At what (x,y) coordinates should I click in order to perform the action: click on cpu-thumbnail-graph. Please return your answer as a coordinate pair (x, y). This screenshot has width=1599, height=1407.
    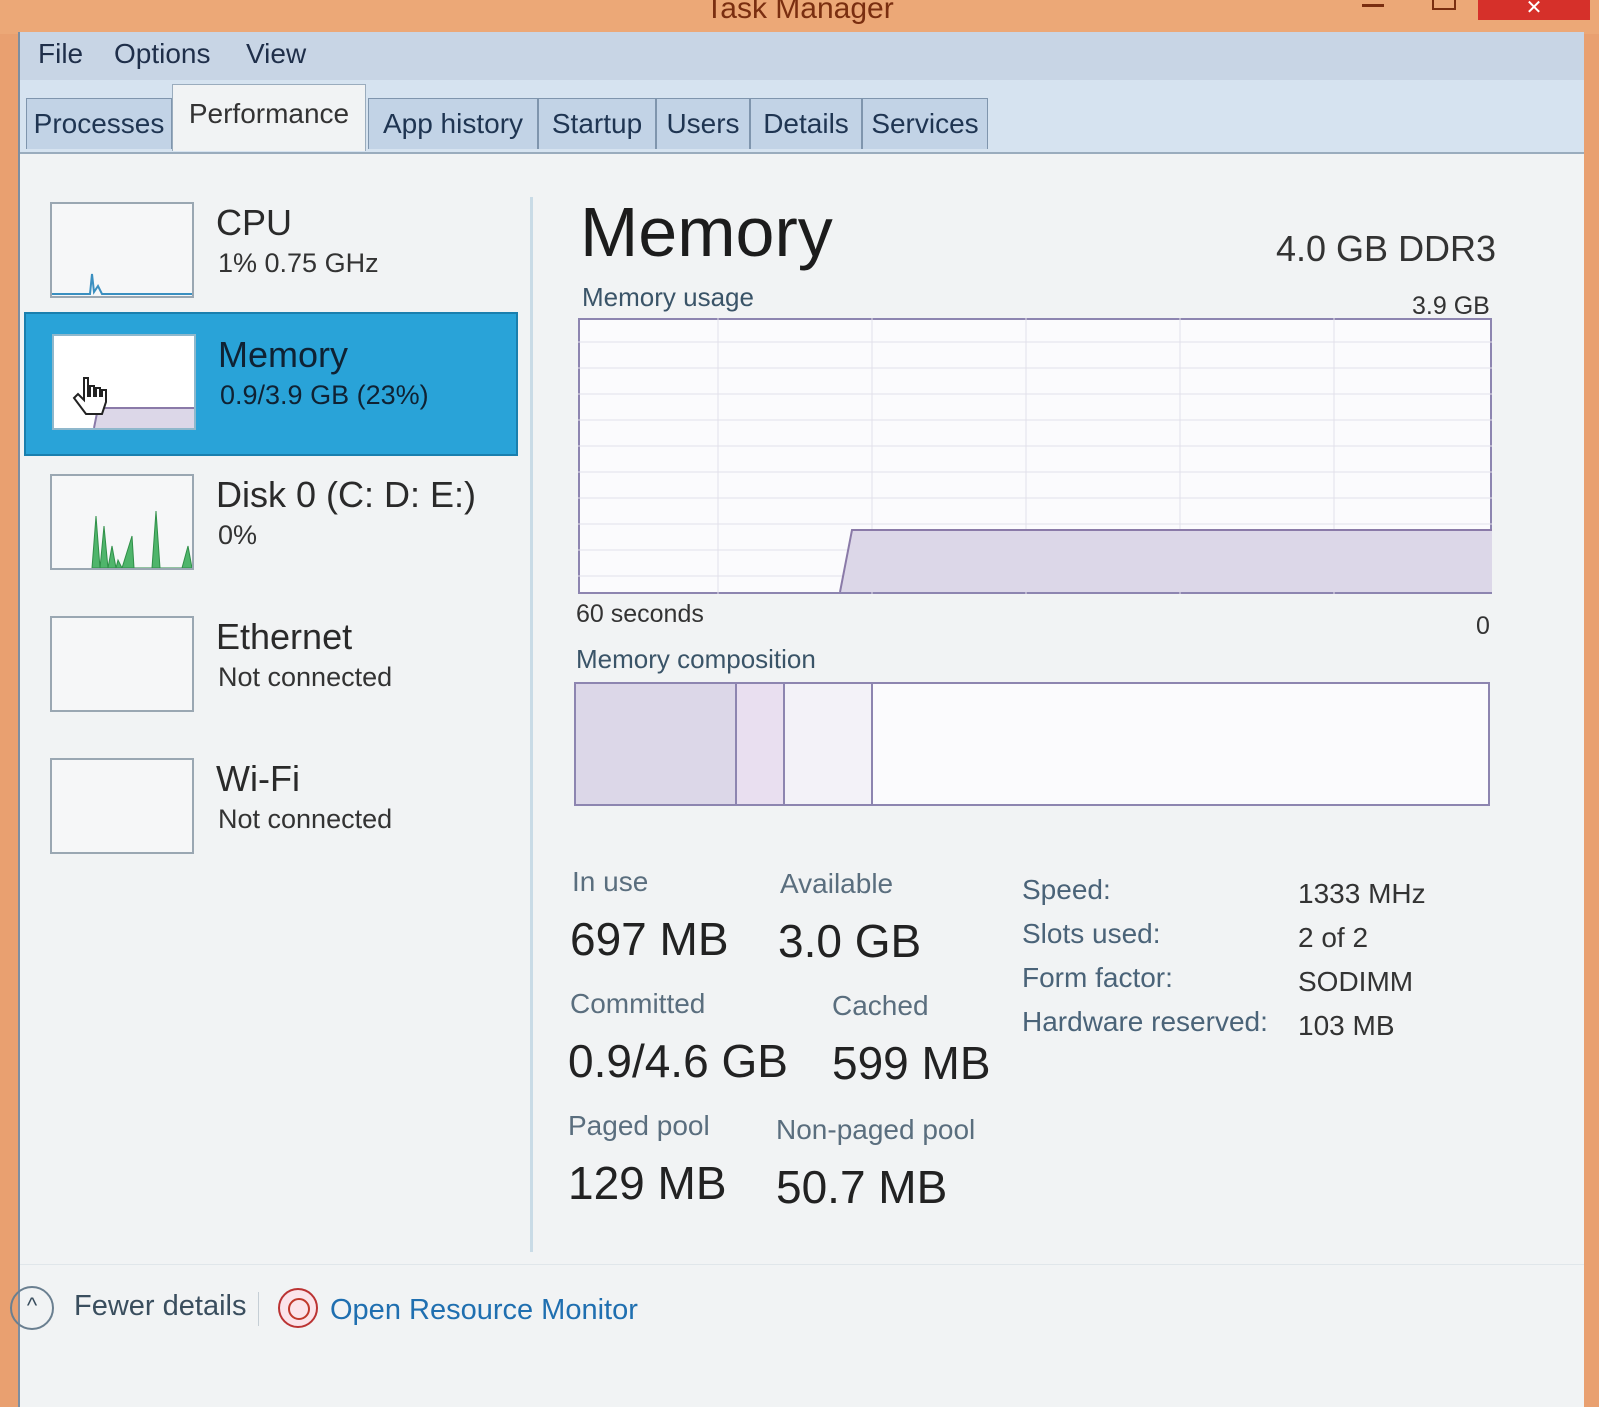
    Looking at the image, I should click on (122, 250).